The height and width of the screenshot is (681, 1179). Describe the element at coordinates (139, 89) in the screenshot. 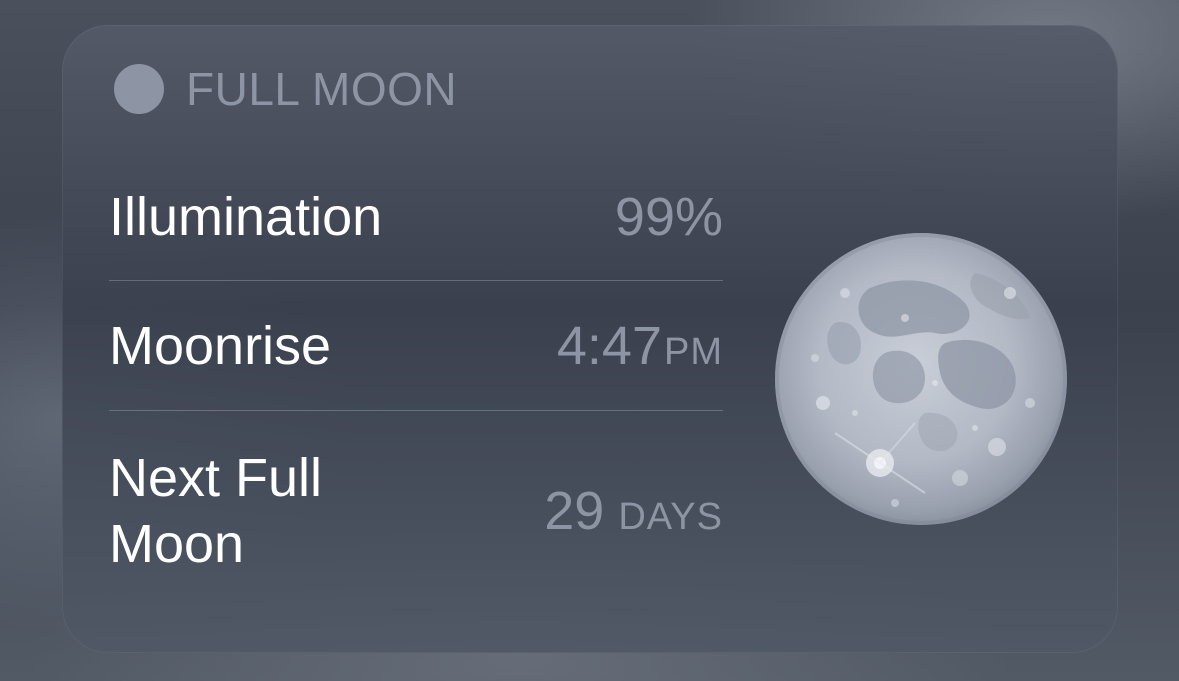

I see `moon-phase-icon` at that location.